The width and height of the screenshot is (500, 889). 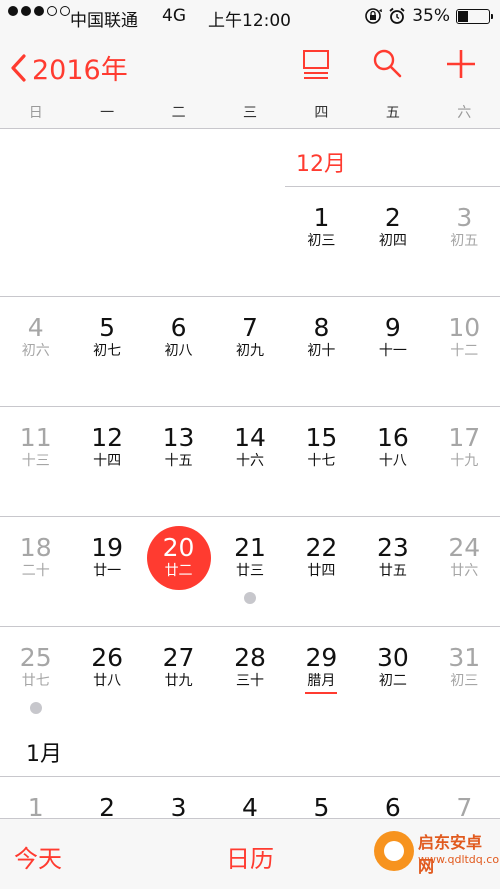 What do you see at coordinates (321, 113) in the screenshot?
I see `weekday-label: 四` at bounding box center [321, 113].